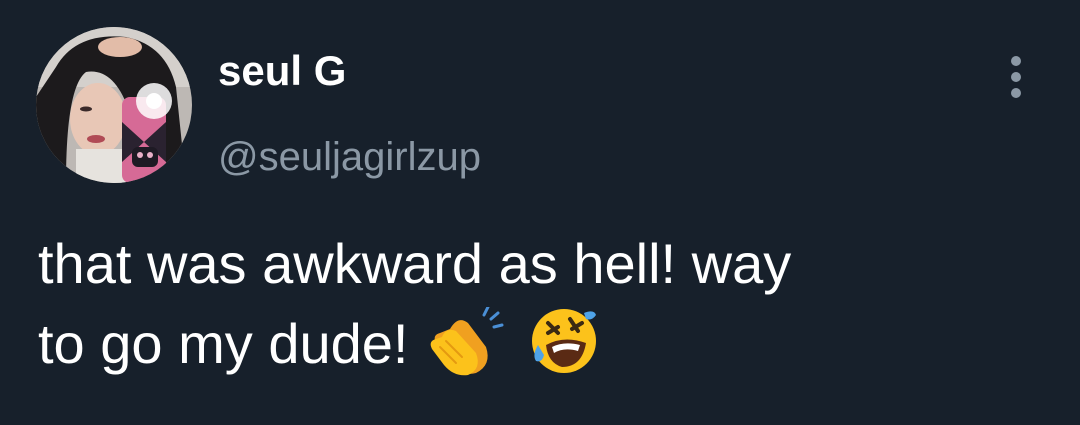 This screenshot has height=425, width=1080. Describe the element at coordinates (415, 263) in the screenshot. I see `tweet-text-line: that was awkward as hell! way` at that location.